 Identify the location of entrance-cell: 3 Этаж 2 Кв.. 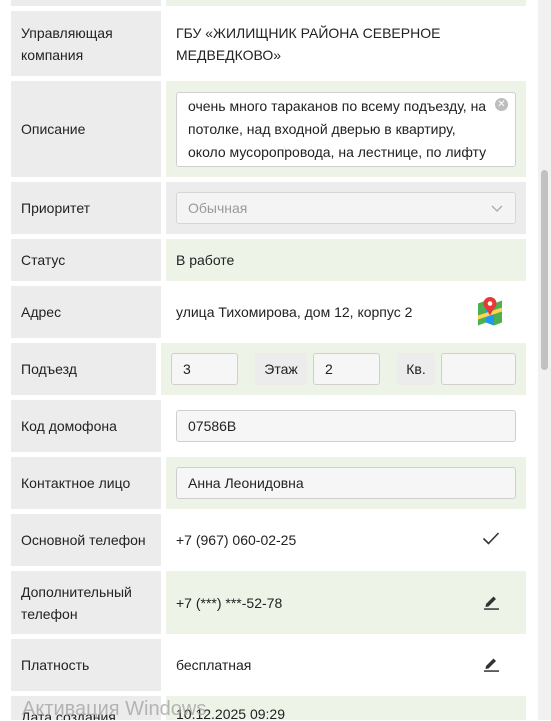
(343, 369).